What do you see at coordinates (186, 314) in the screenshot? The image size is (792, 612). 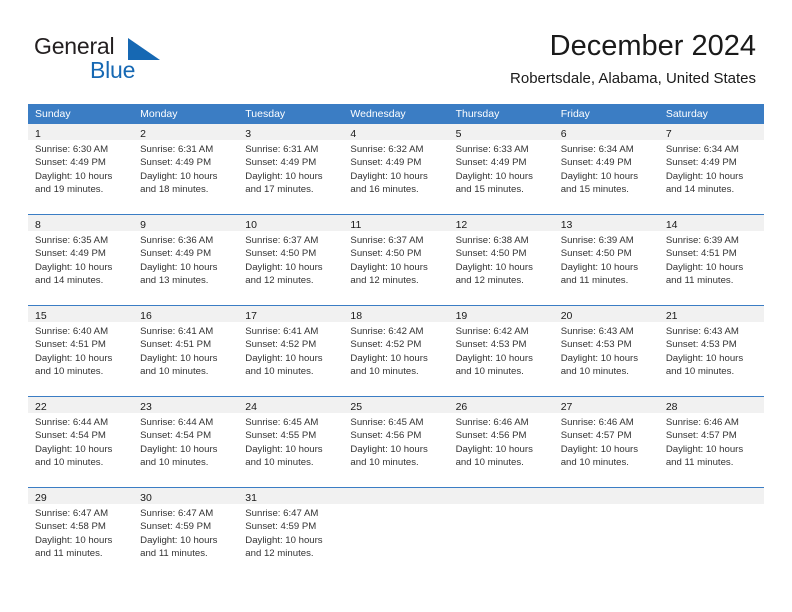 I see `day-number-band: 16` at bounding box center [186, 314].